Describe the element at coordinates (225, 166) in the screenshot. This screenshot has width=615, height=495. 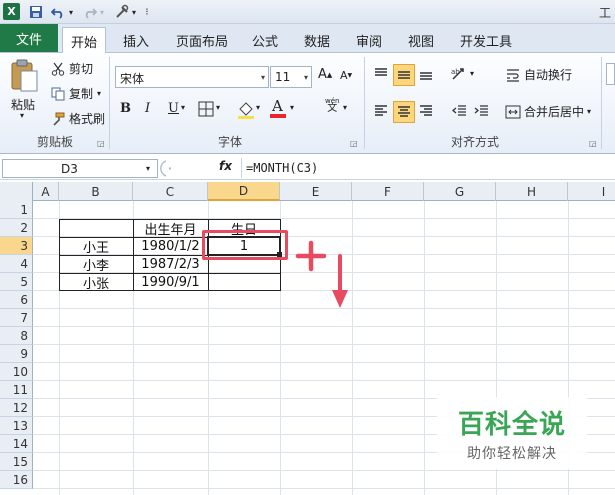
I see `insert-function-icon: fx` at that location.